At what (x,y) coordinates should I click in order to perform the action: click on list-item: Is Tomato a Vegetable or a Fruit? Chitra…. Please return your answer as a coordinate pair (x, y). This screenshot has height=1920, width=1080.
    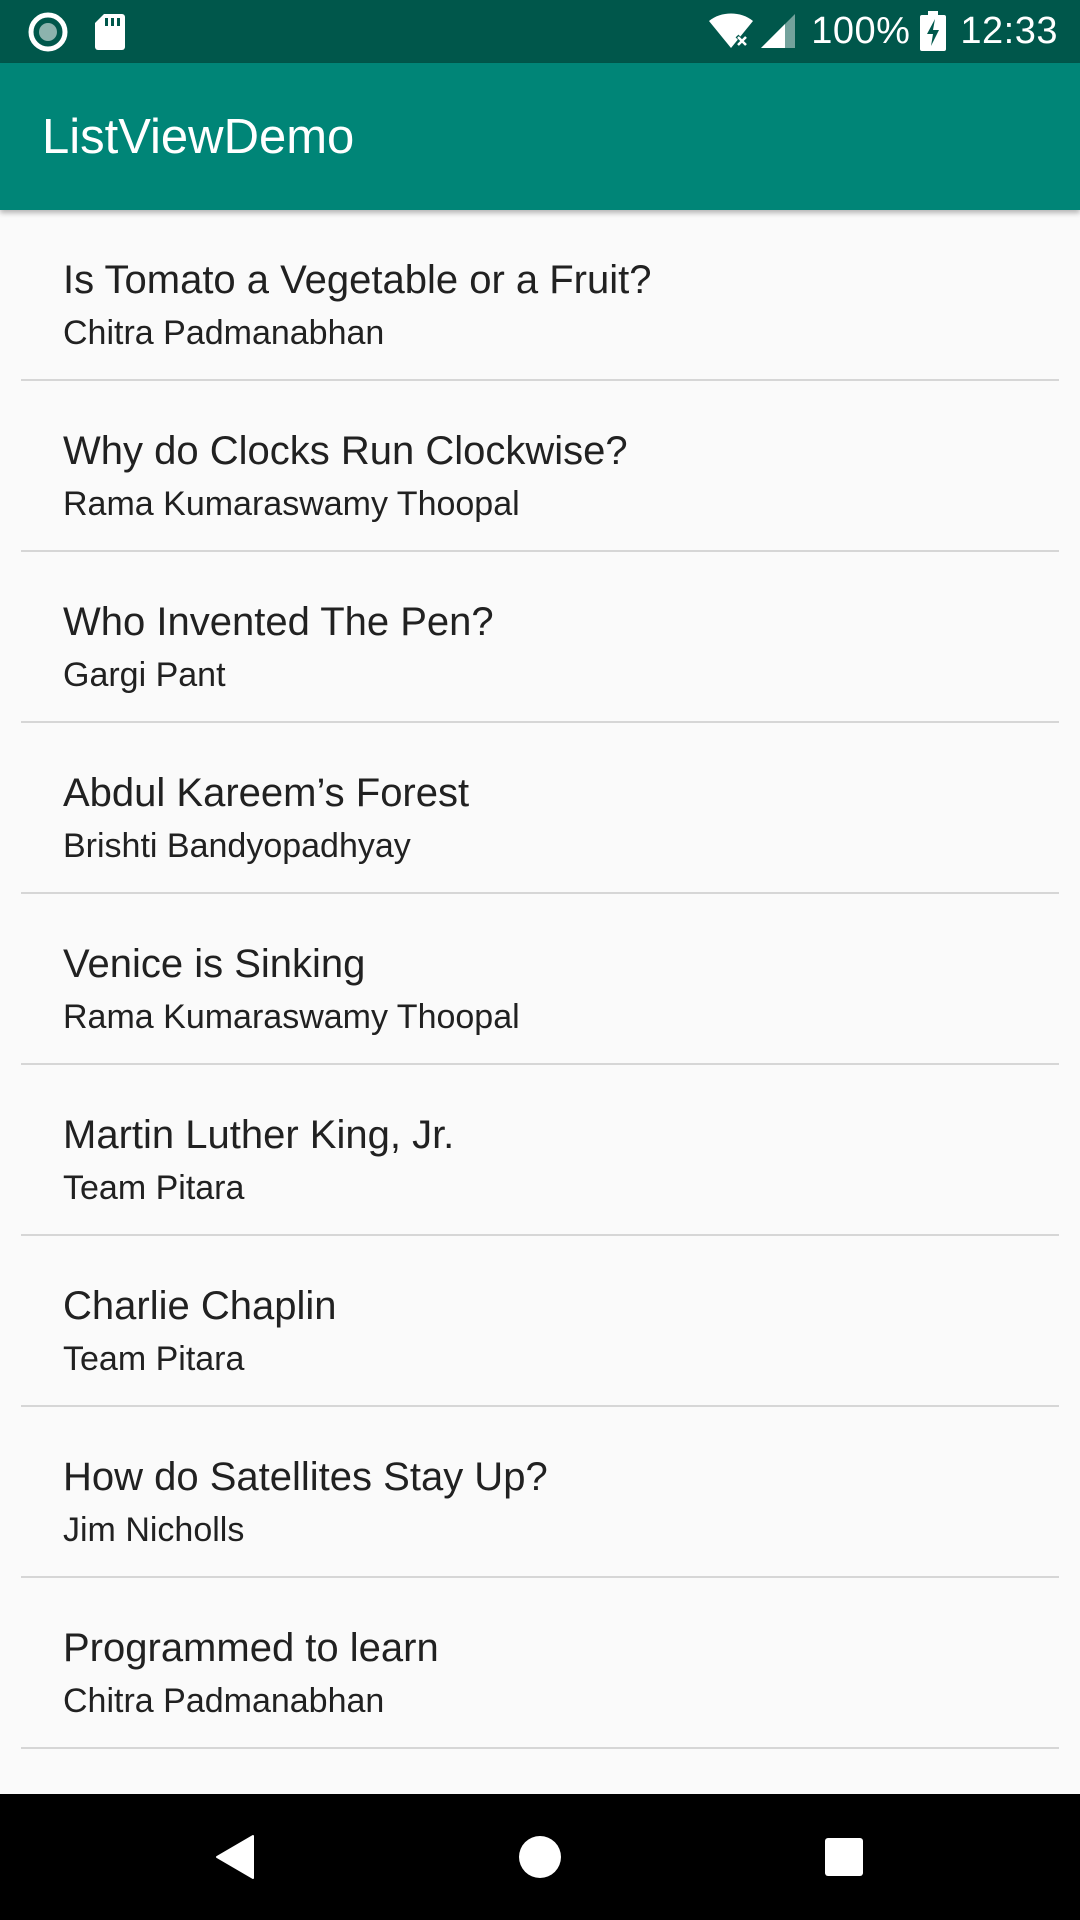
    Looking at the image, I should click on (540, 295).